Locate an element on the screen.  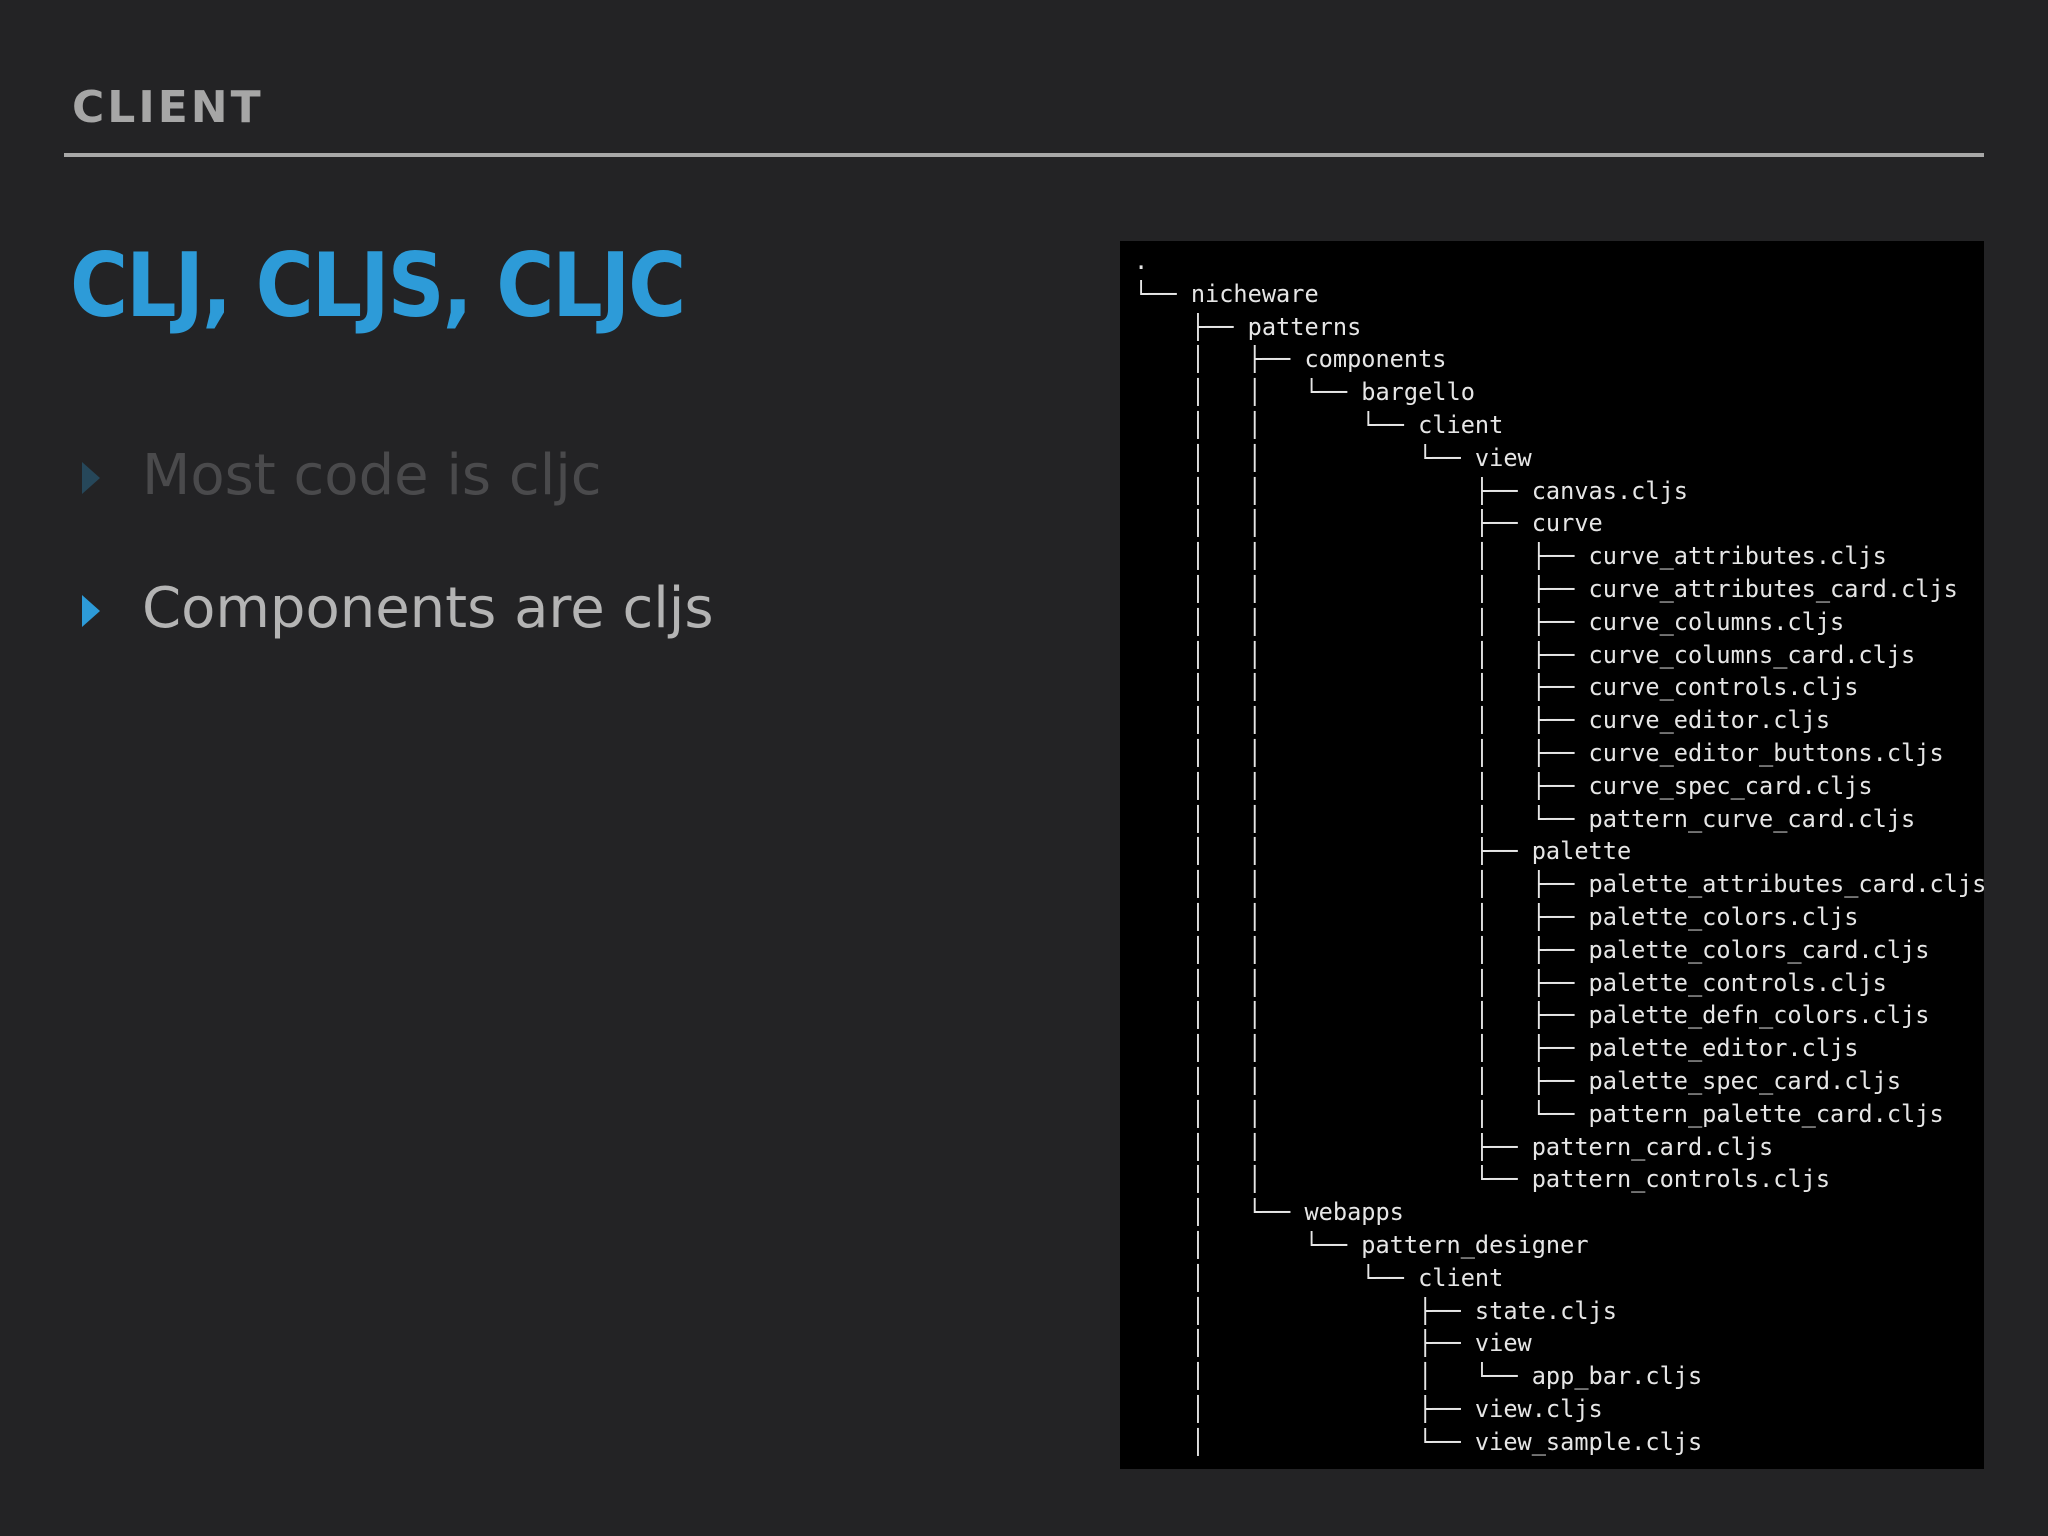
tree-line: │ ├── state.cljs is located at coordinates (1375, 1310).